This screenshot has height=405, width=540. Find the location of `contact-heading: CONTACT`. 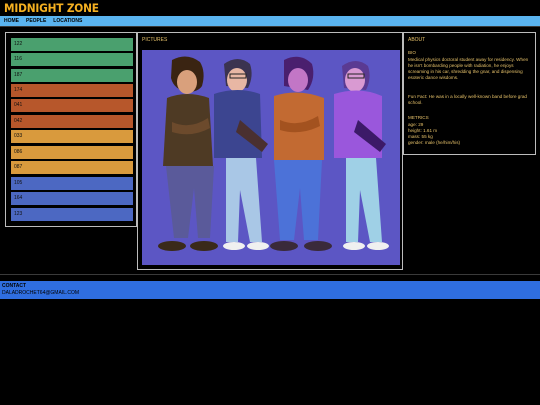

contact-heading: CONTACT is located at coordinates (14, 286).